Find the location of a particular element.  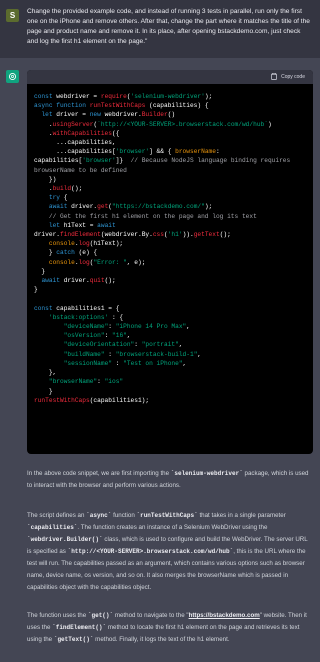

text-span: that takes in a single parameter is located at coordinates (241, 515).